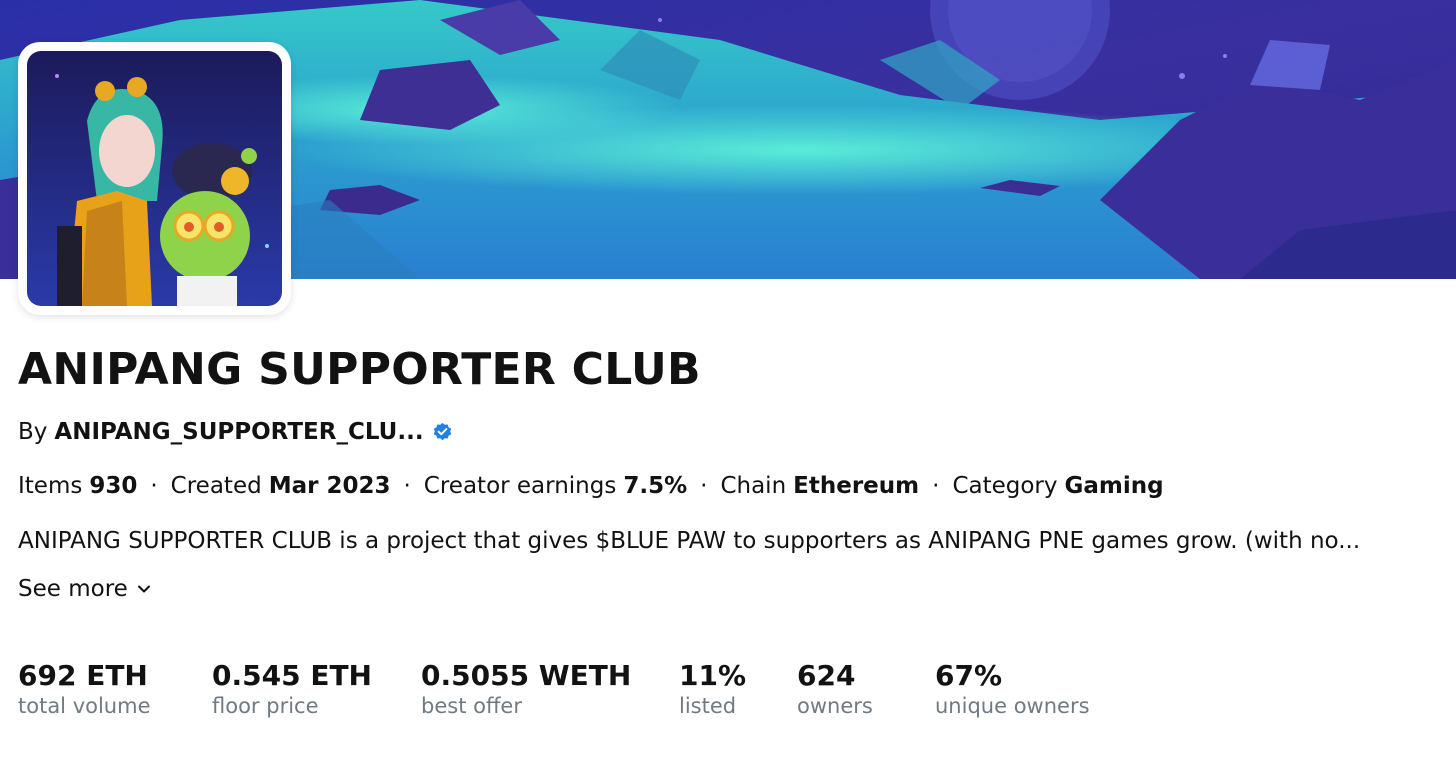 Image resolution: width=1456 pixels, height=771 pixels. What do you see at coordinates (84, 706) in the screenshot?
I see `stat-label: total volume` at bounding box center [84, 706].